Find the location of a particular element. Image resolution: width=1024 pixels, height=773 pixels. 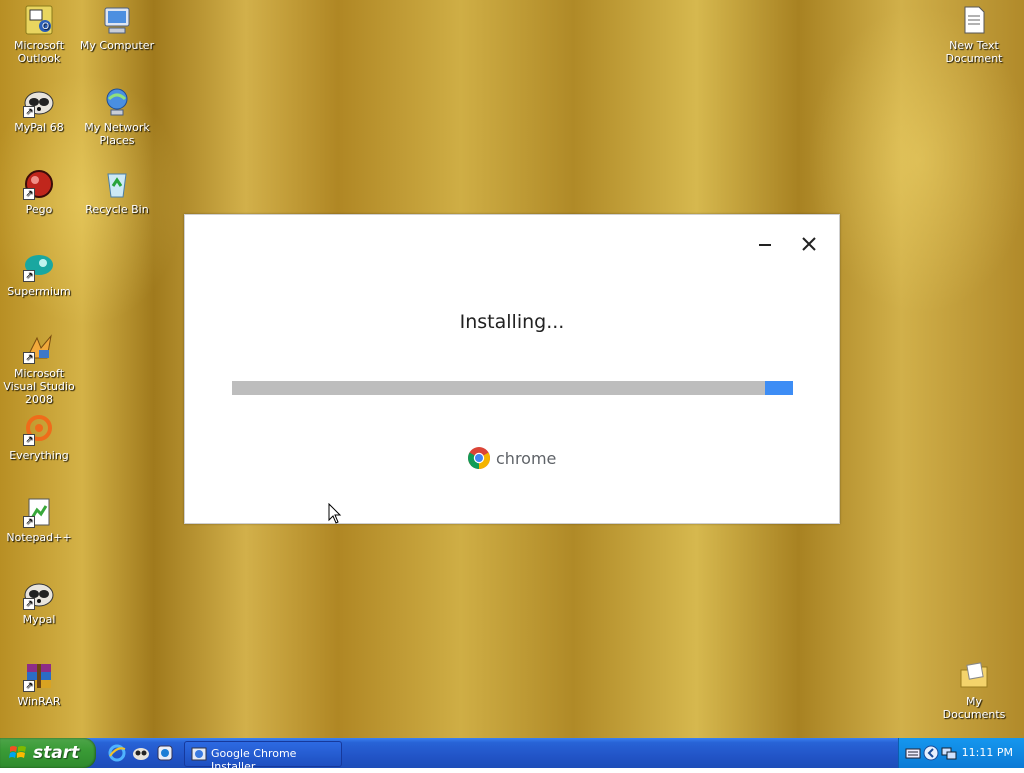

desktop-icon-microsoft-outlook: O Microsoft Outlook is located at coordinates (39, 34).